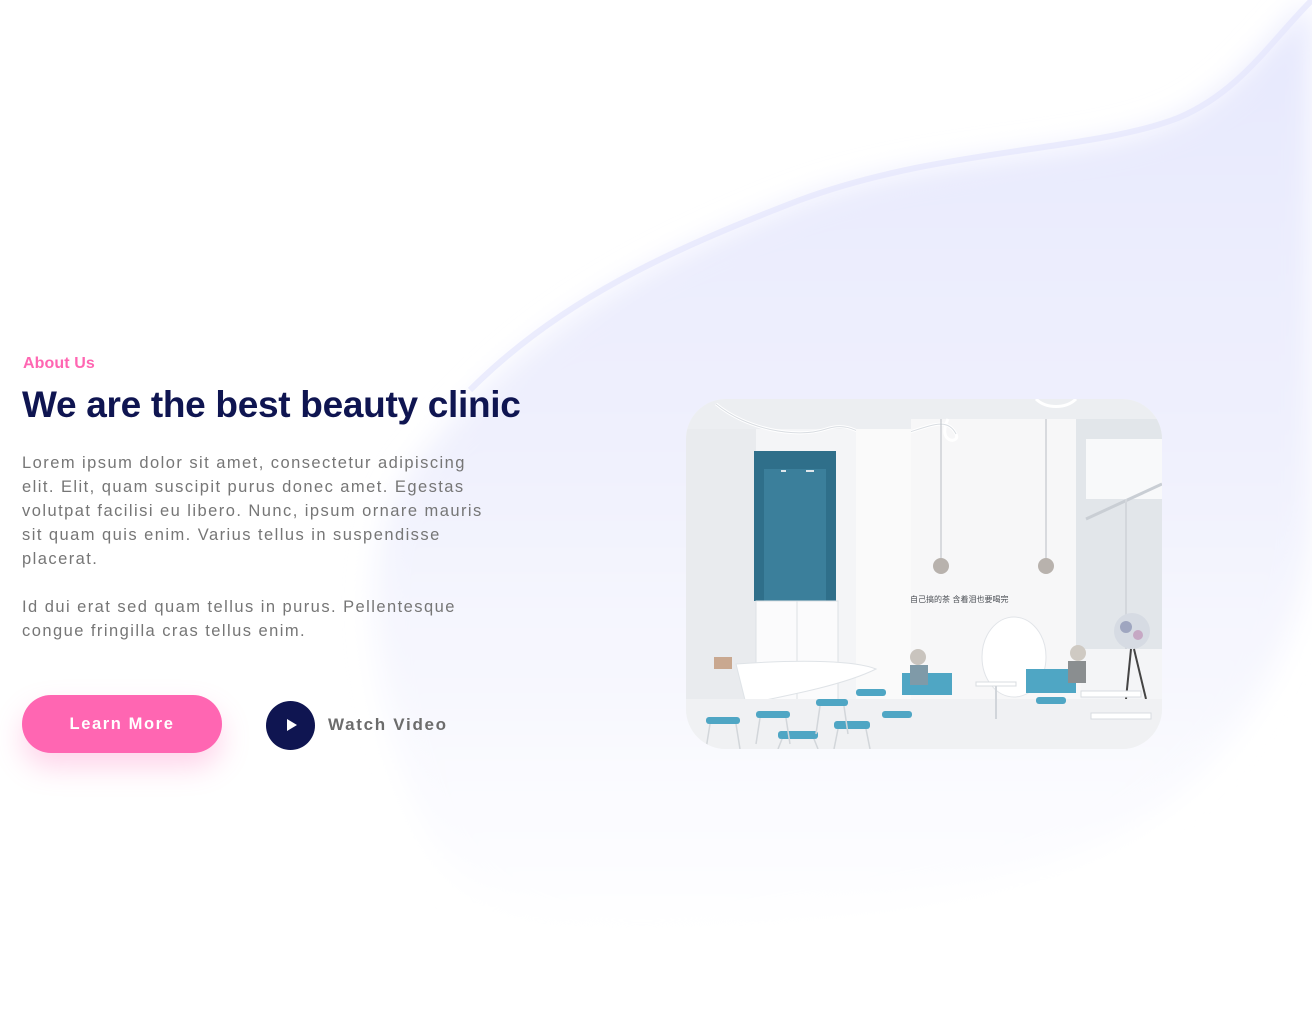  I want to click on play-icon, so click(291, 725).